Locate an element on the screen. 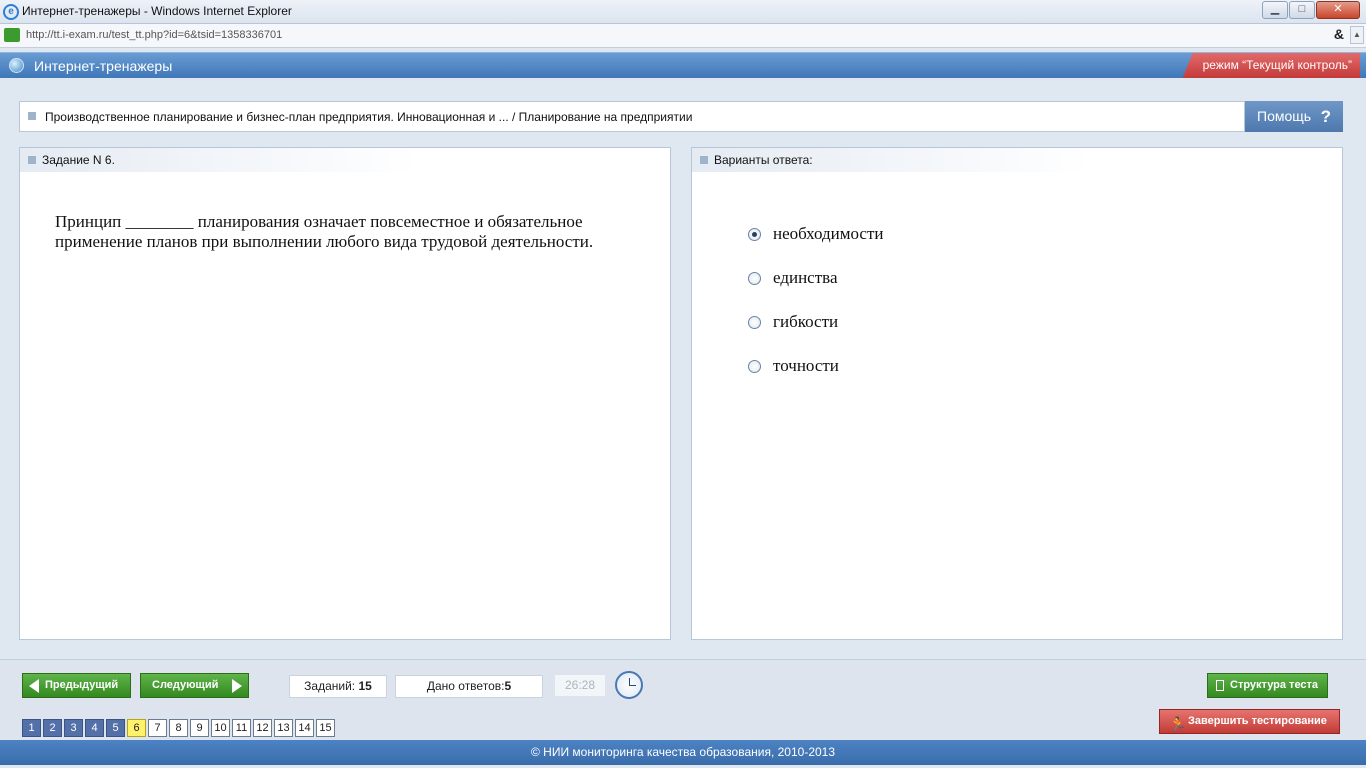 The width and height of the screenshot is (1366, 768). page-button: 6 is located at coordinates (136, 728).